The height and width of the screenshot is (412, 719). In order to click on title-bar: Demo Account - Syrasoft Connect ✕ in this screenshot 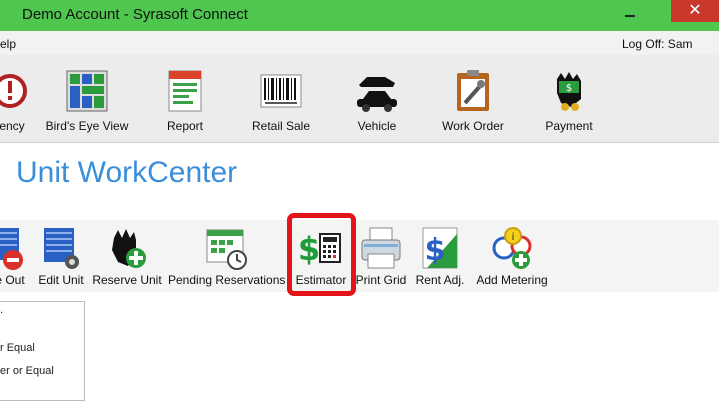, I will do `click(359, 15)`.